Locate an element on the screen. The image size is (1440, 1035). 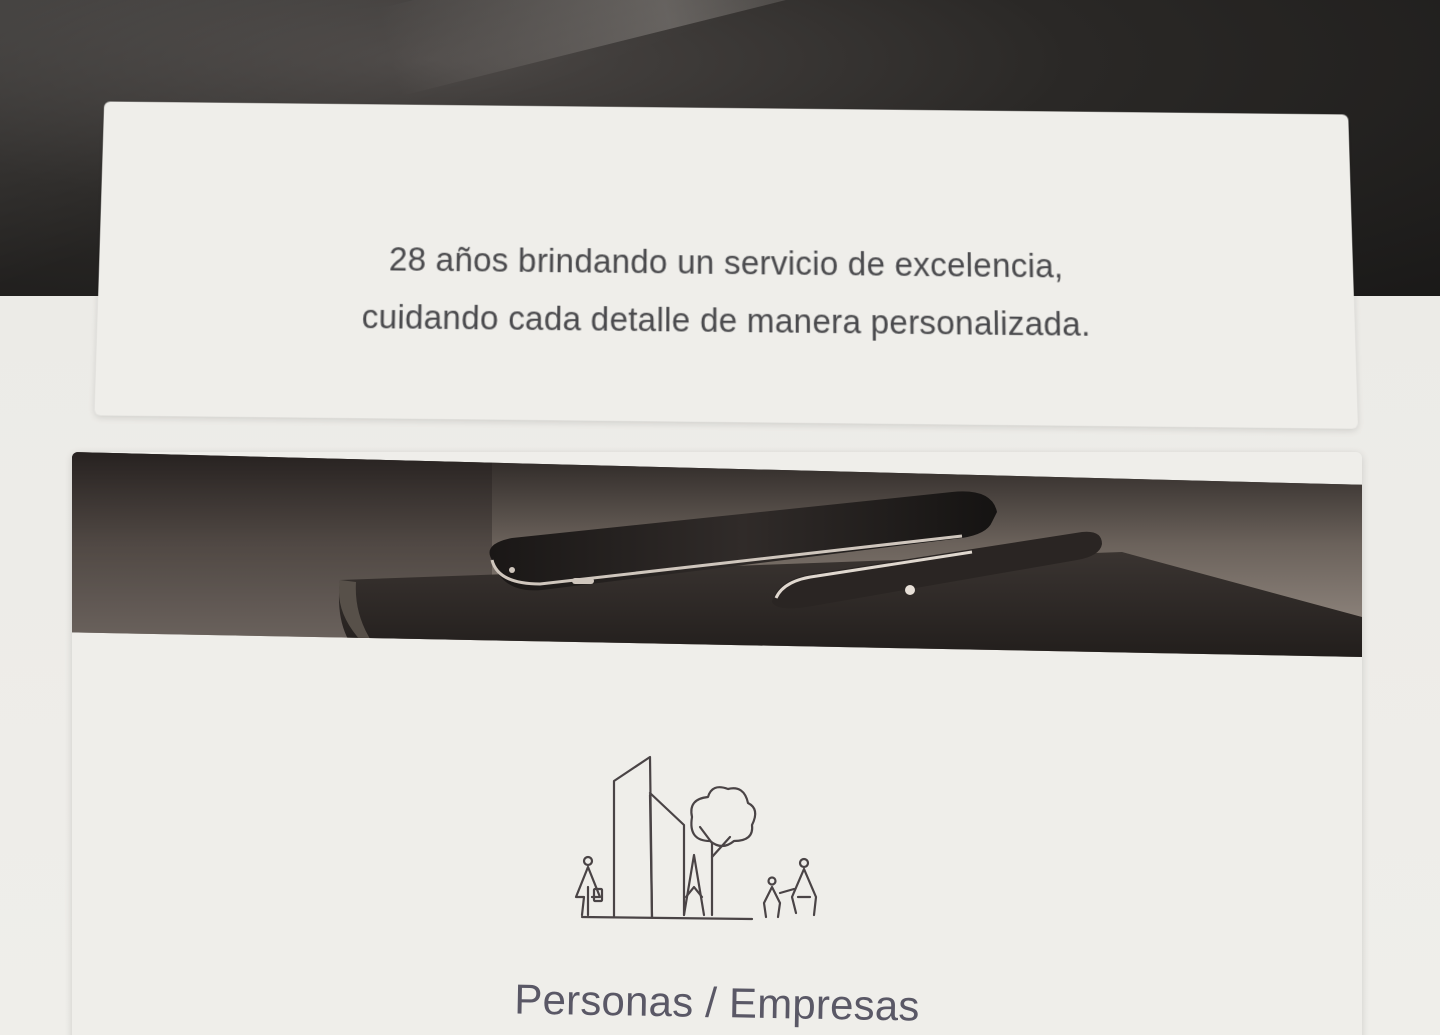
service-title: Personas / Empresas is located at coordinates (717, 1001).